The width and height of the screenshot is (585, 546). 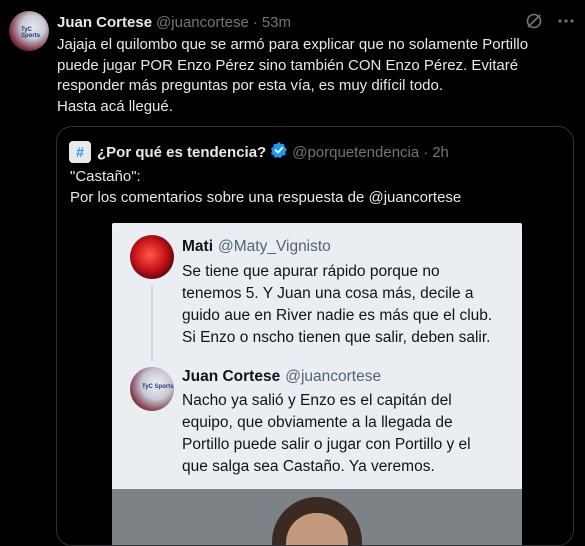 I want to click on tweet-timestamp: 53m, so click(x=276, y=22).